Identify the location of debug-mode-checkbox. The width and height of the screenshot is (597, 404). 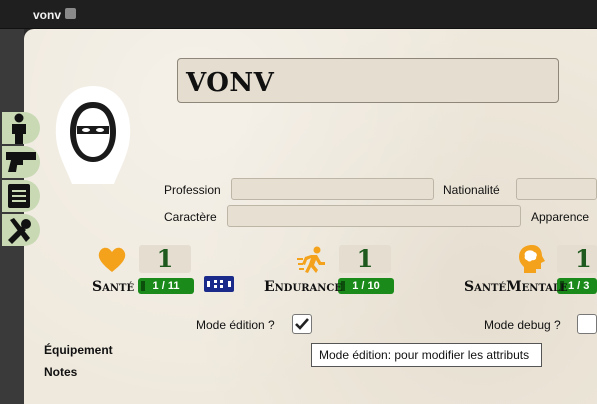
(587, 324).